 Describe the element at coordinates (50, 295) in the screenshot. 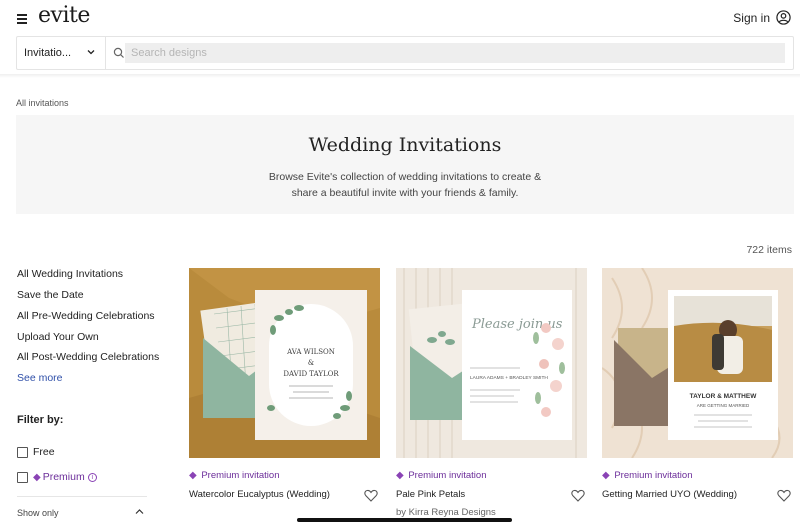

I see `sidebar-item-save-the-date: Save the Date` at that location.